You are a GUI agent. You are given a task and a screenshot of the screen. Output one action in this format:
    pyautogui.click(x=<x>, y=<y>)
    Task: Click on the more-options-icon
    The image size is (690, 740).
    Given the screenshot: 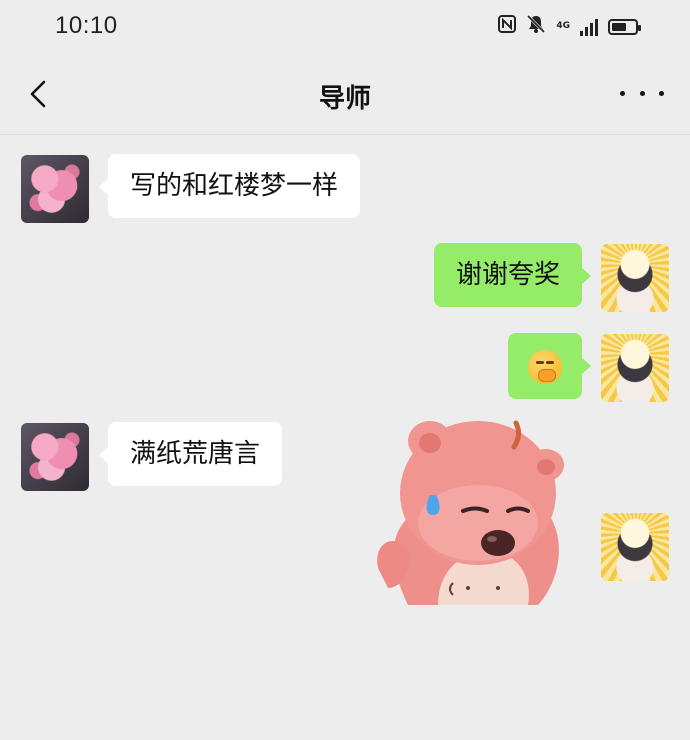 What is the action you would take?
    pyautogui.click(x=642, y=93)
    